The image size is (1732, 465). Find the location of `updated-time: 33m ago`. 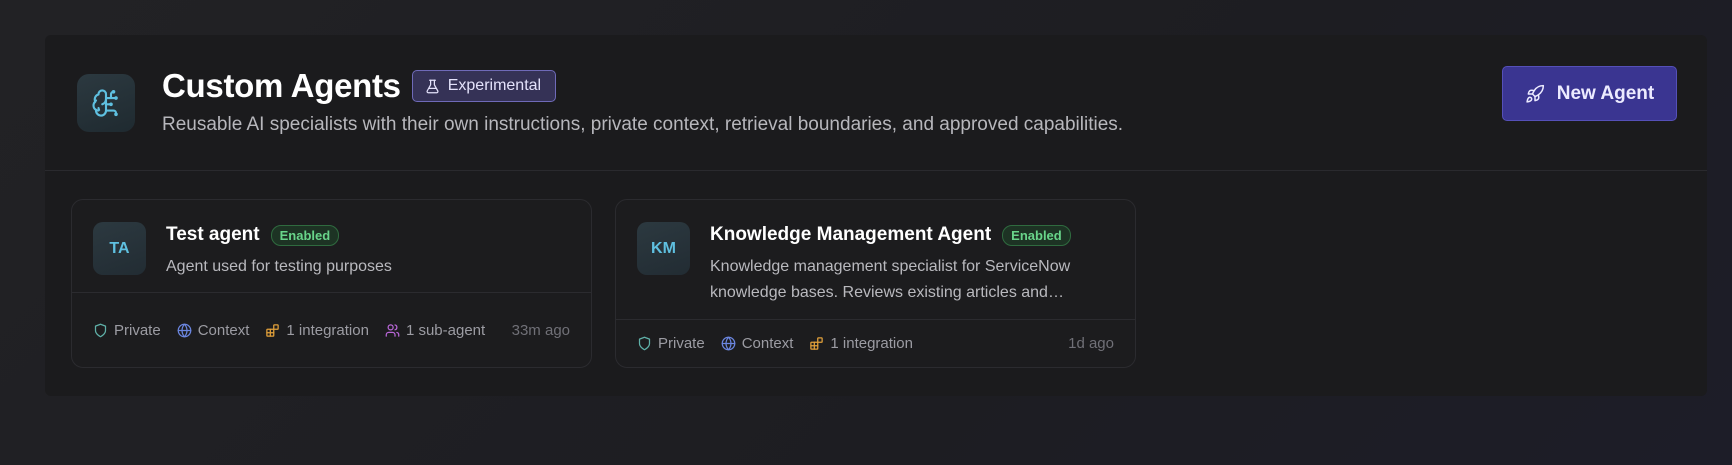

updated-time: 33m ago is located at coordinates (540, 330).